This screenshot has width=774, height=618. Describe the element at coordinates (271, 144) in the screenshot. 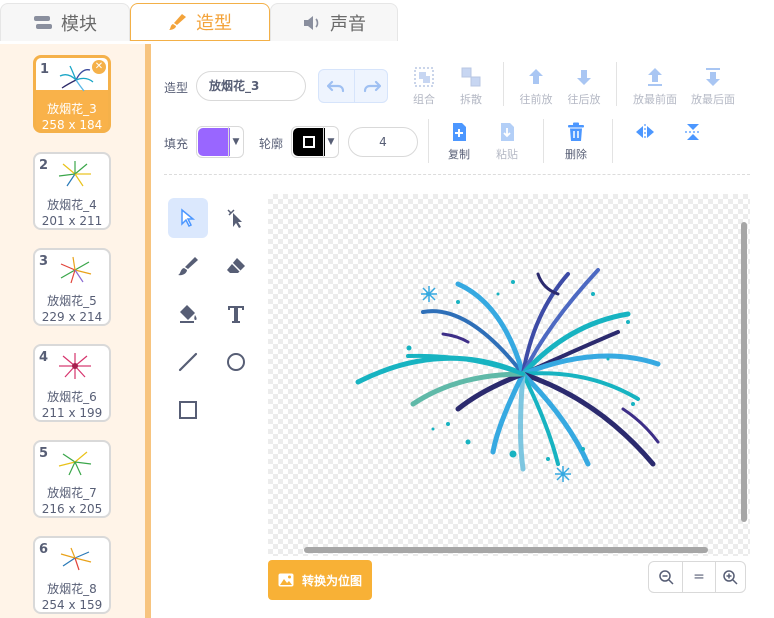

I see `outline-label: 轮廓` at that location.